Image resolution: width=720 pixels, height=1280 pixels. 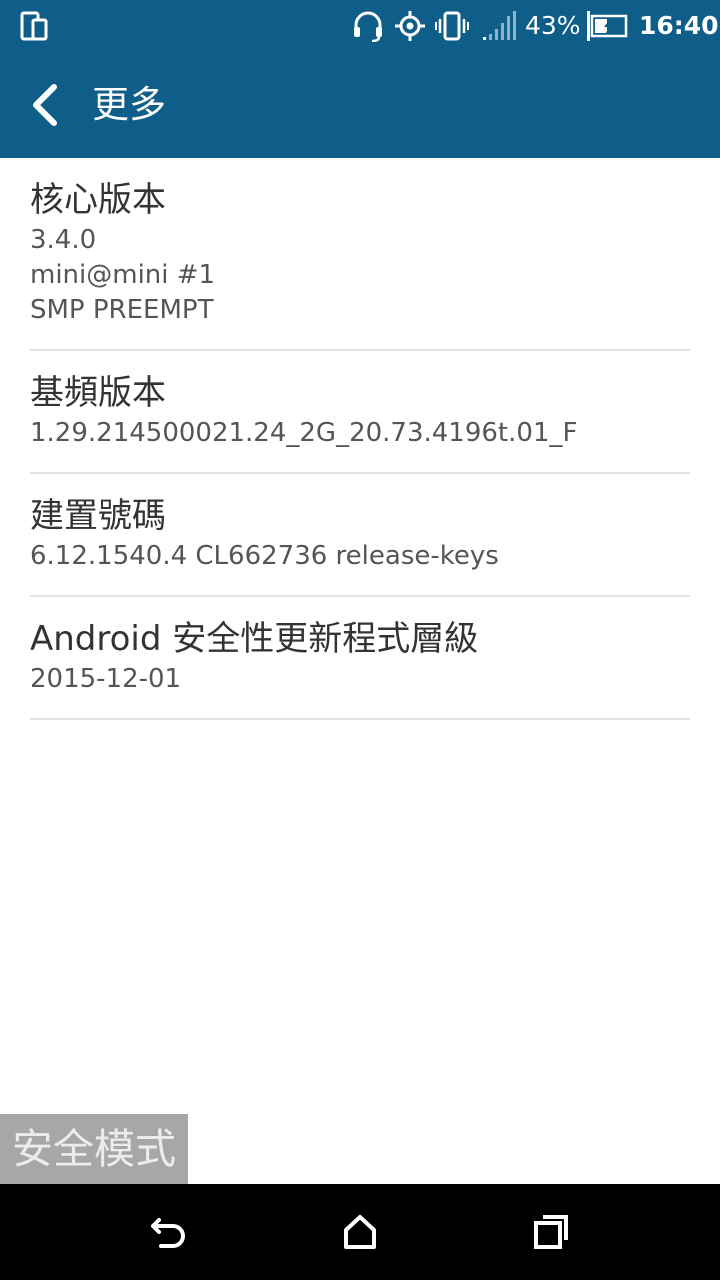 I want to click on vibrate-icon, so click(x=452, y=26).